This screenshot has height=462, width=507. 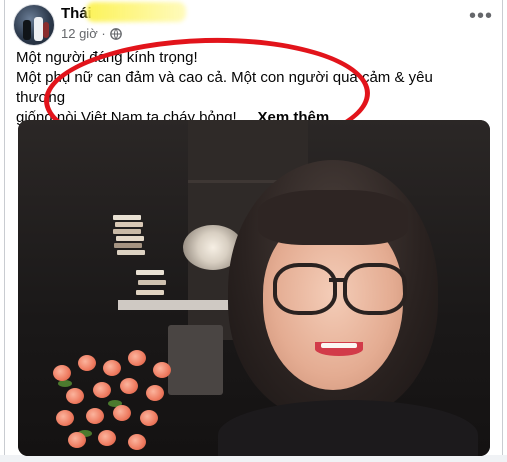 I want to click on glasses-bridge, so click(x=338, y=280).